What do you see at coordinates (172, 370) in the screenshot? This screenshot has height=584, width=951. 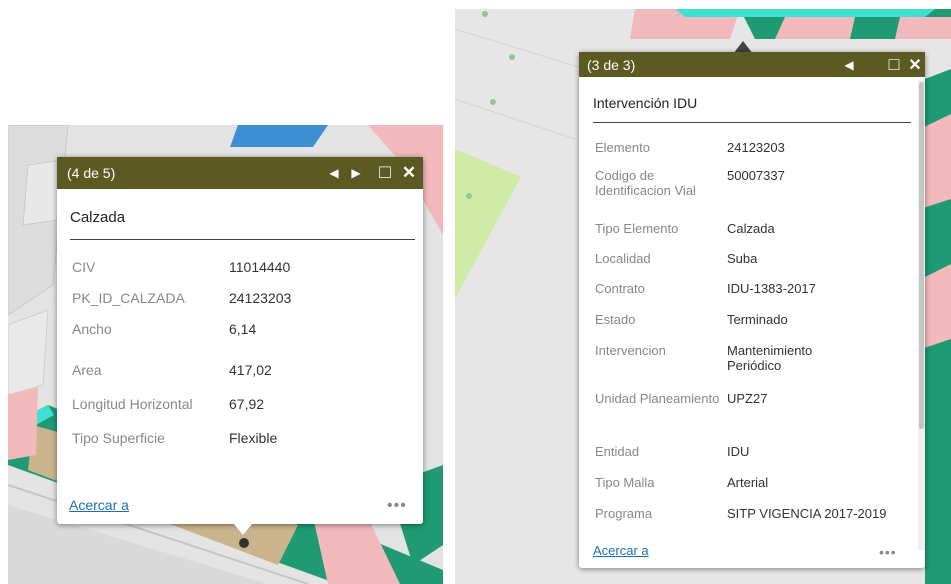 I see `field-row: Area 417,02` at bounding box center [172, 370].